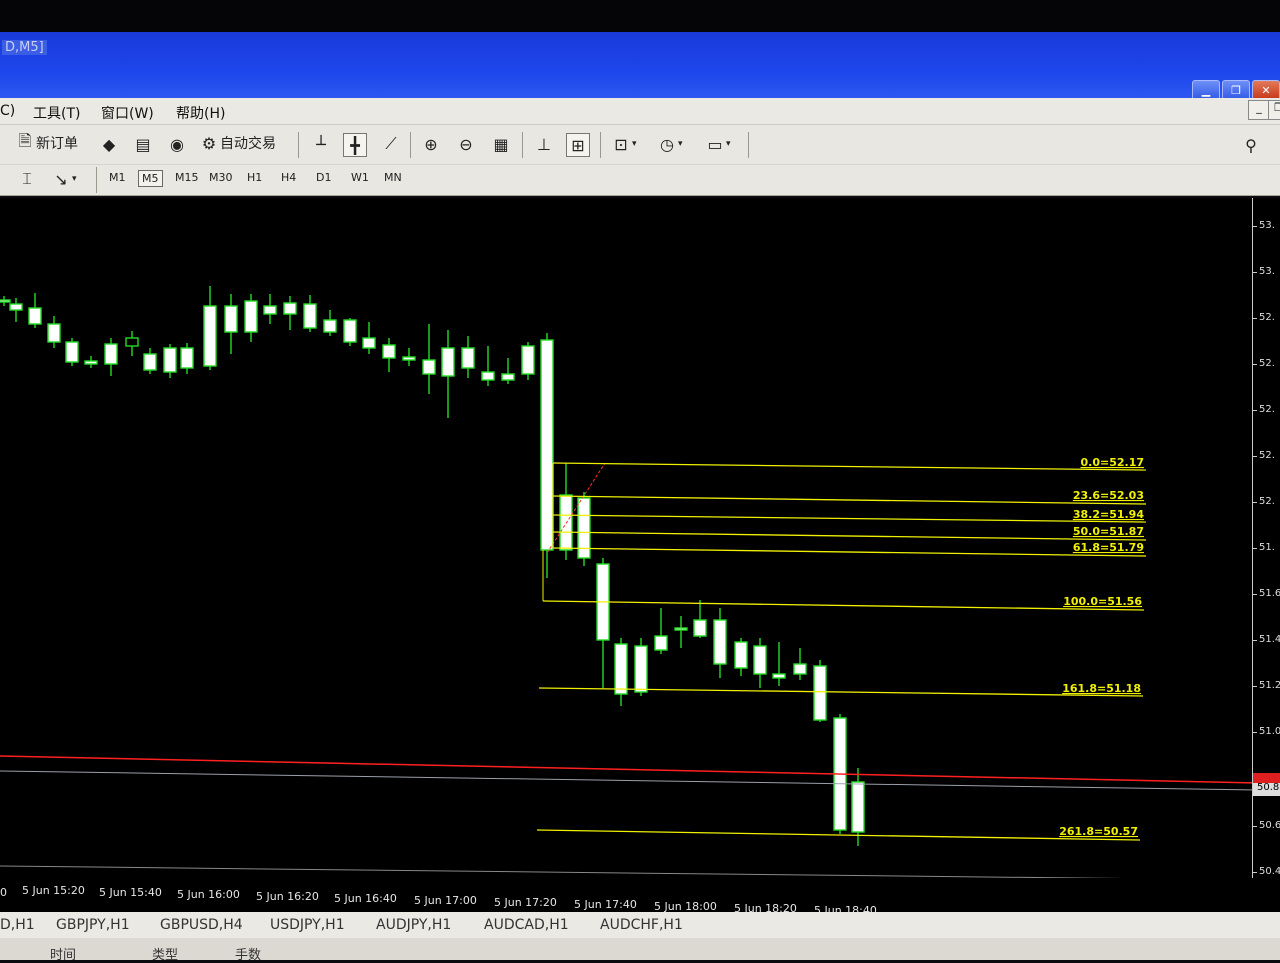 The image size is (1280, 963). Describe the element at coordinates (1267, 225) in the screenshot. I see `price-tick-label: 53.` at that location.